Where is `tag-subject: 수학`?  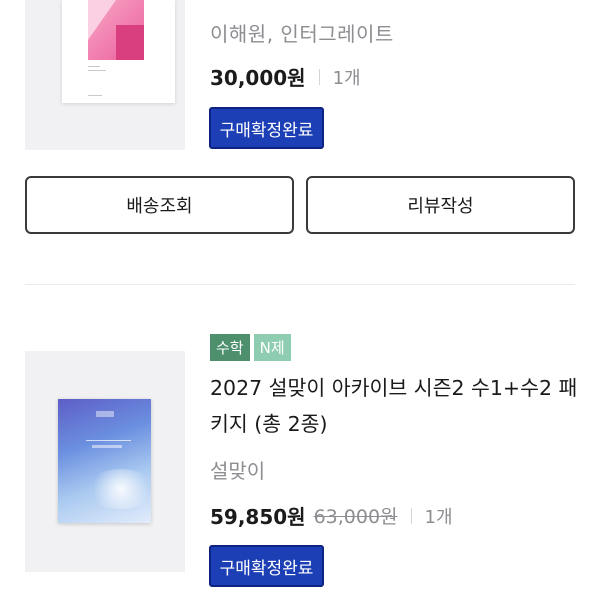
tag-subject: 수학 is located at coordinates (230, 347).